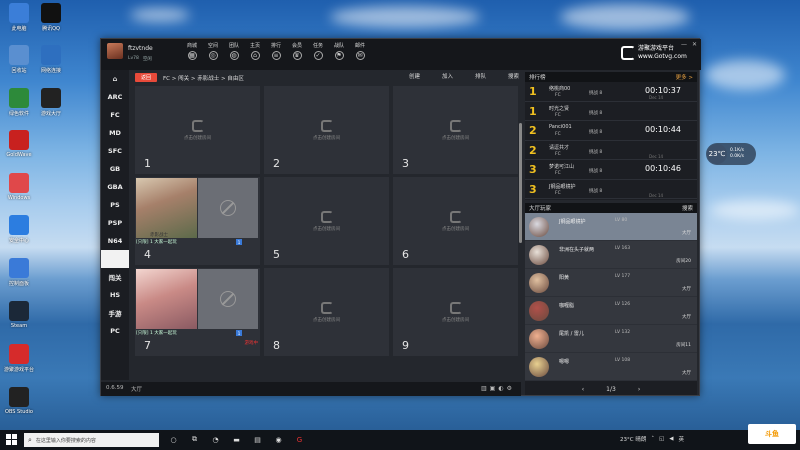 The height and width of the screenshot is (450, 800). What do you see at coordinates (146, 77) in the screenshot?
I see `back-button: 返回` at bounding box center [146, 77].